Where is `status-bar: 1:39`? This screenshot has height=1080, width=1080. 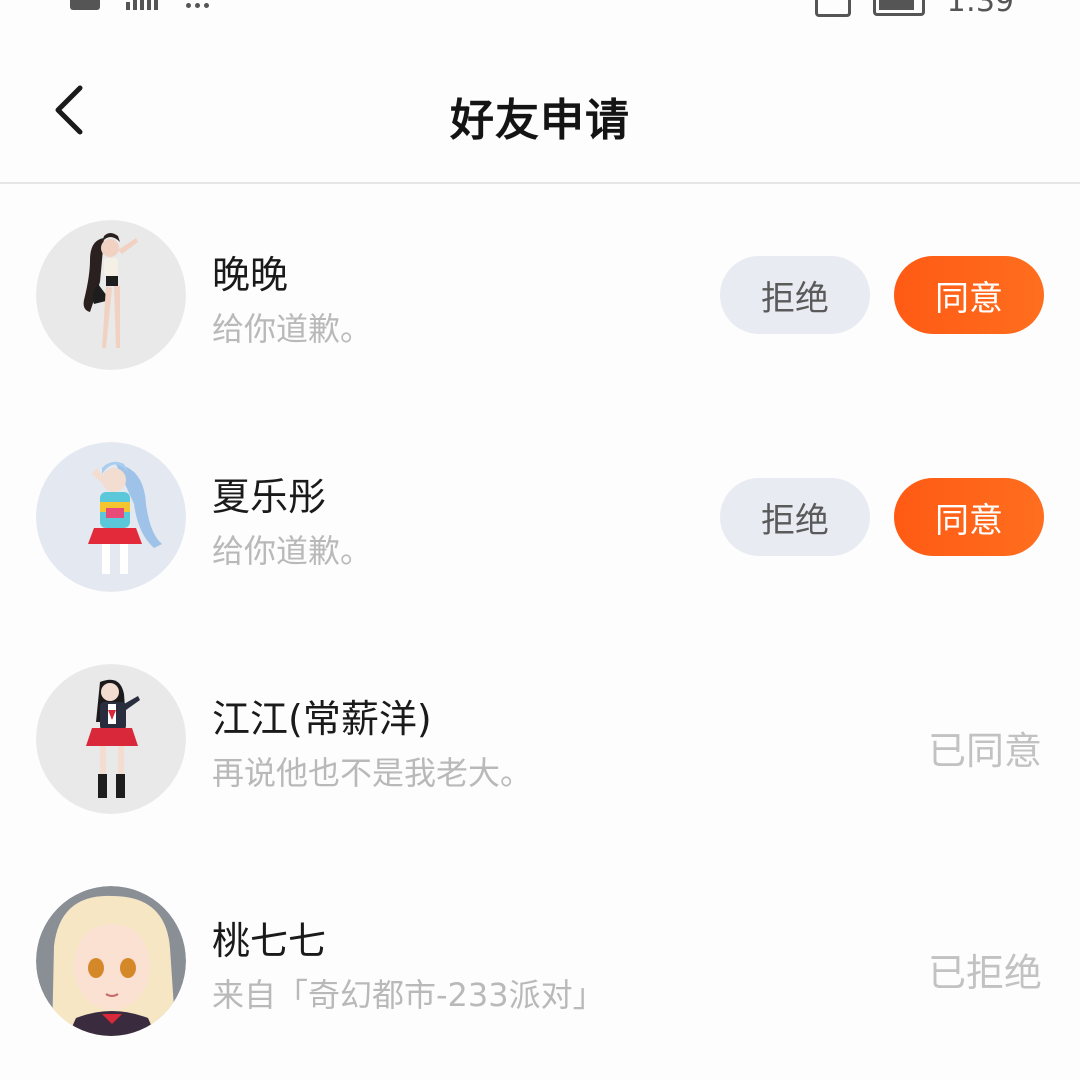 status-bar: 1:39 is located at coordinates (540, 11).